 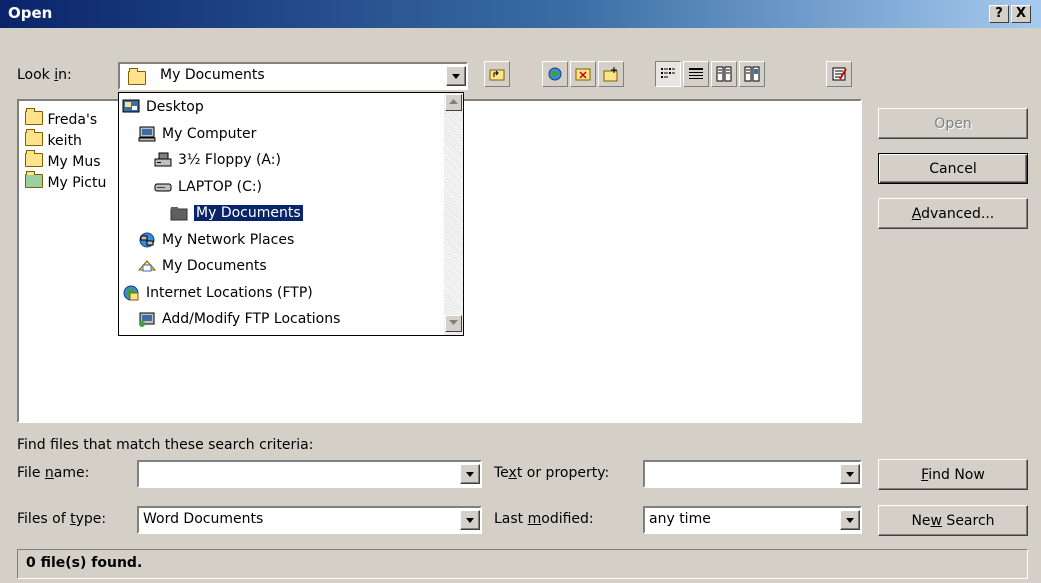 What do you see at coordinates (212, 75) in the screenshot?
I see `look-in-value: My Documents` at bounding box center [212, 75].